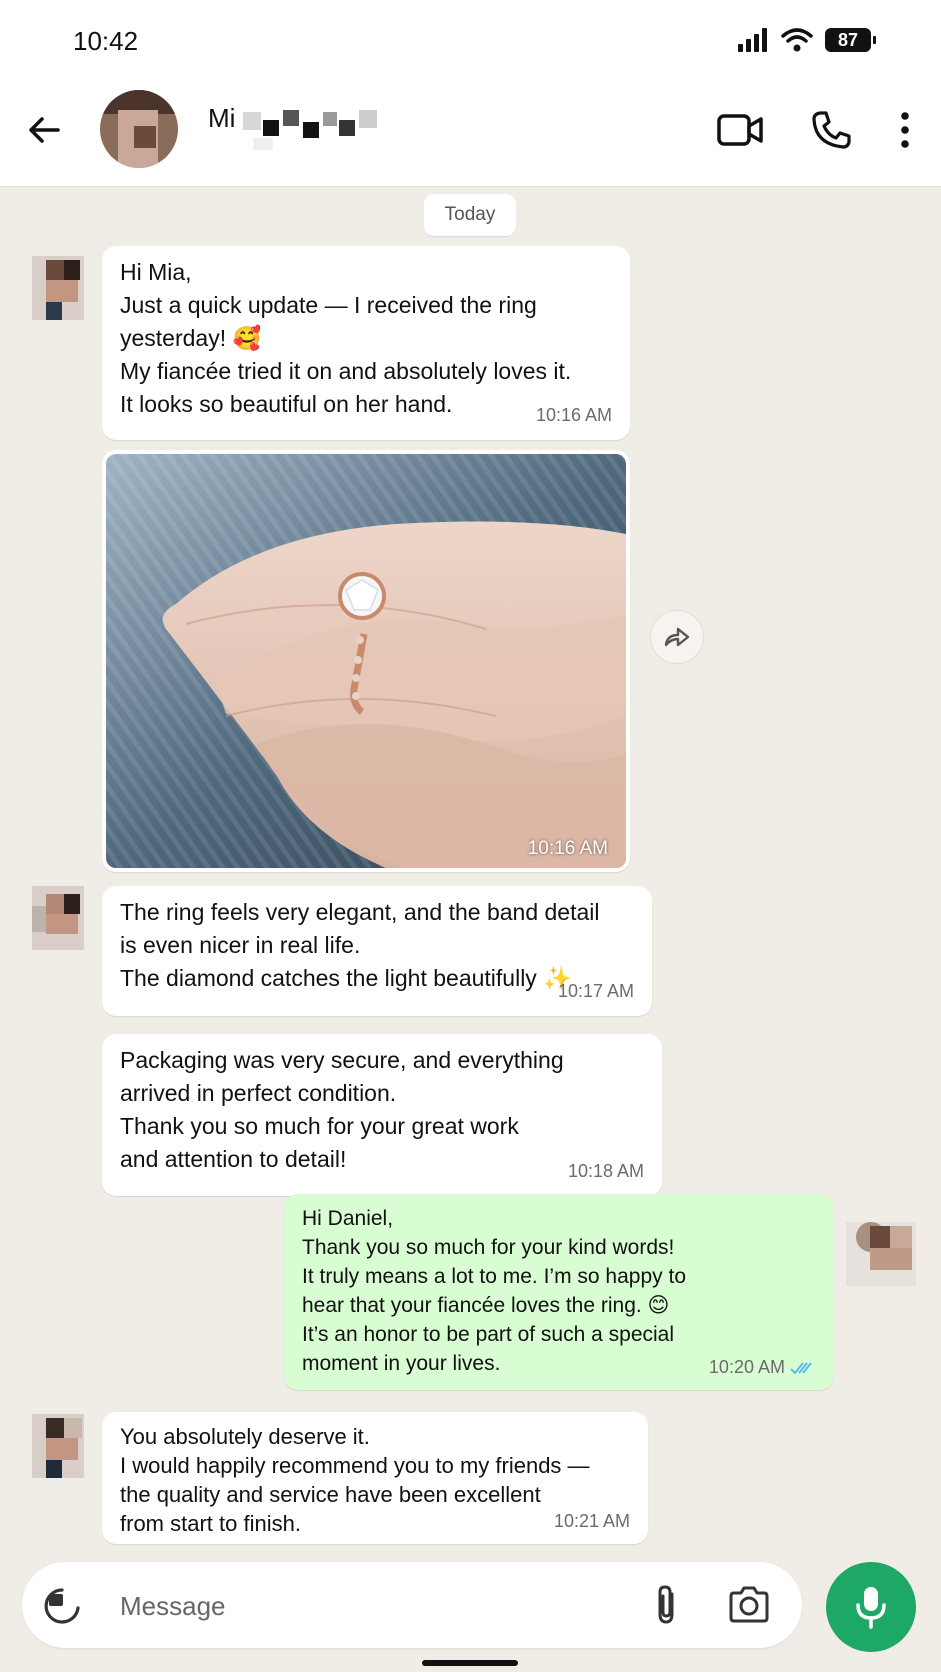 Image resolution: width=941 pixels, height=1672 pixels. What do you see at coordinates (666, 1605) in the screenshot?
I see `attachment-icon` at bounding box center [666, 1605].